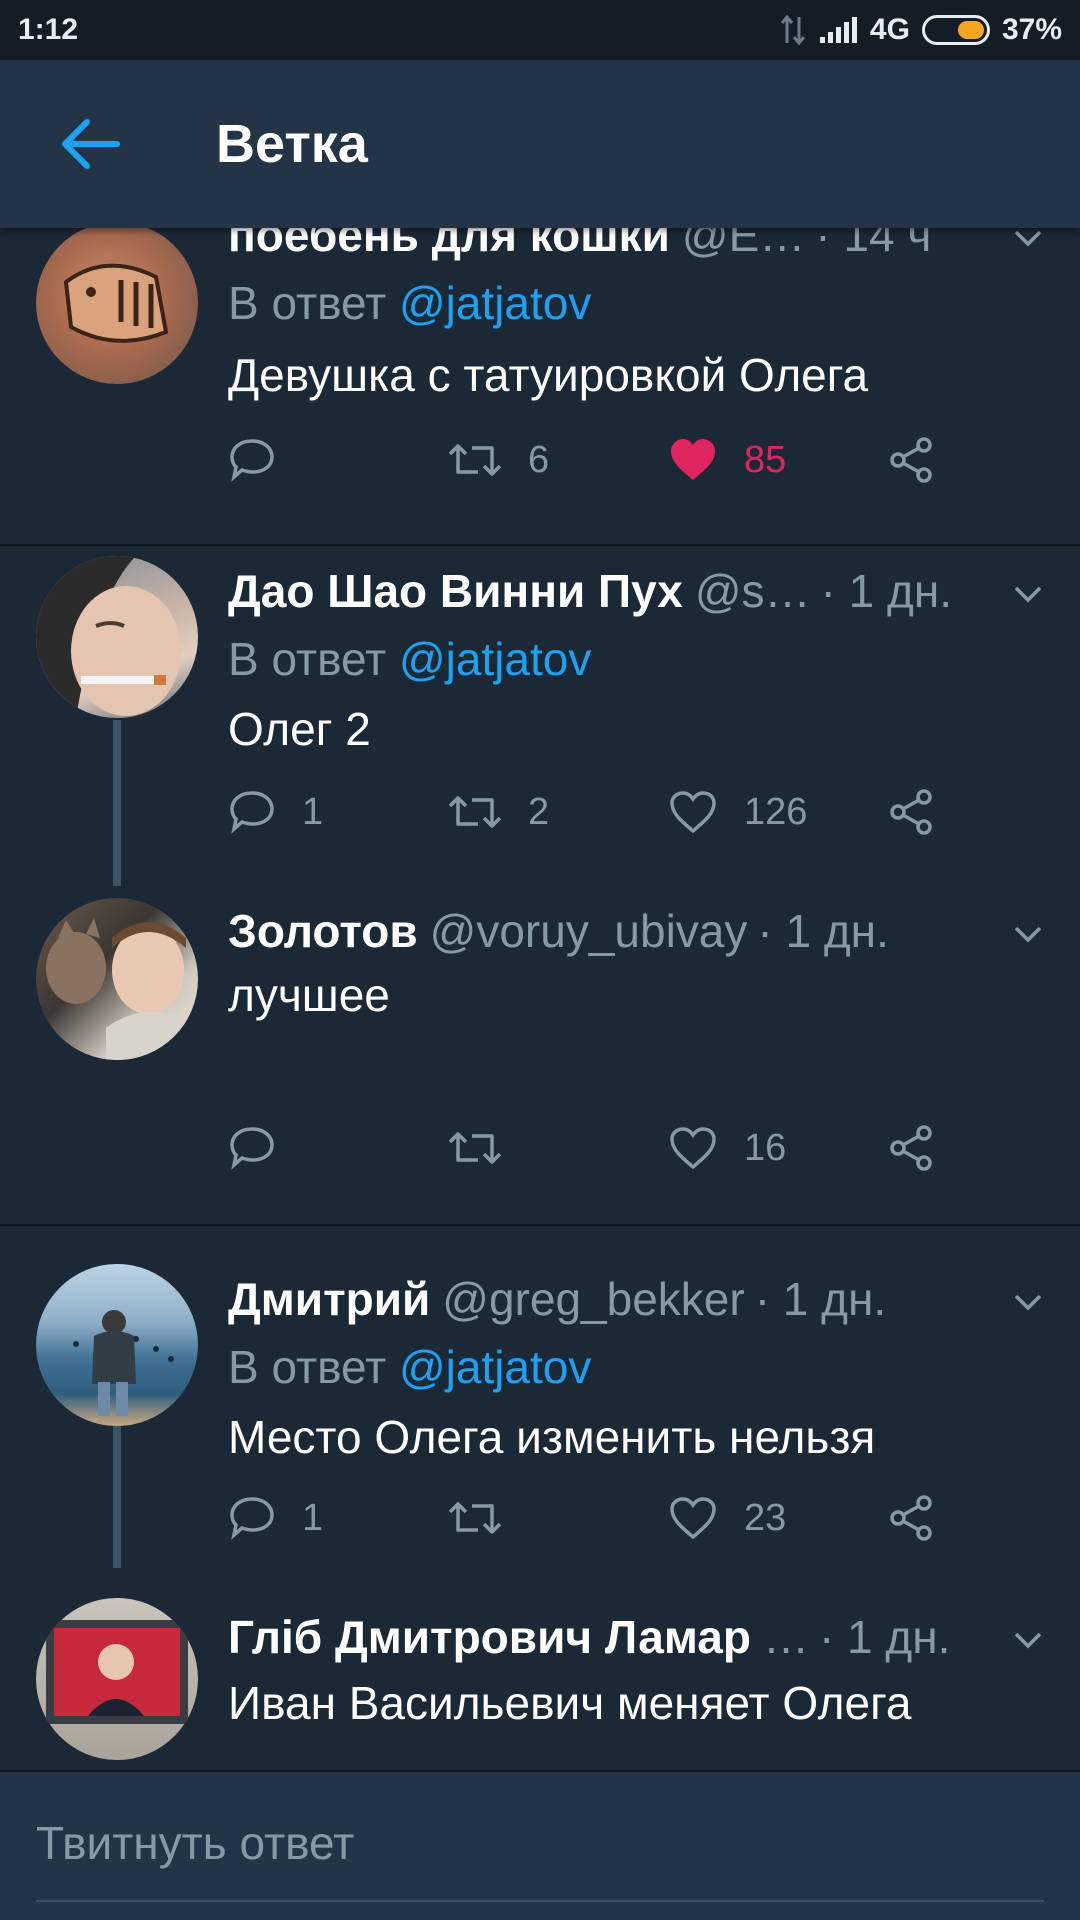 The width and height of the screenshot is (1080, 1920). Describe the element at coordinates (195, 1843) in the screenshot. I see `reply-input: Твитнуть ответ` at that location.